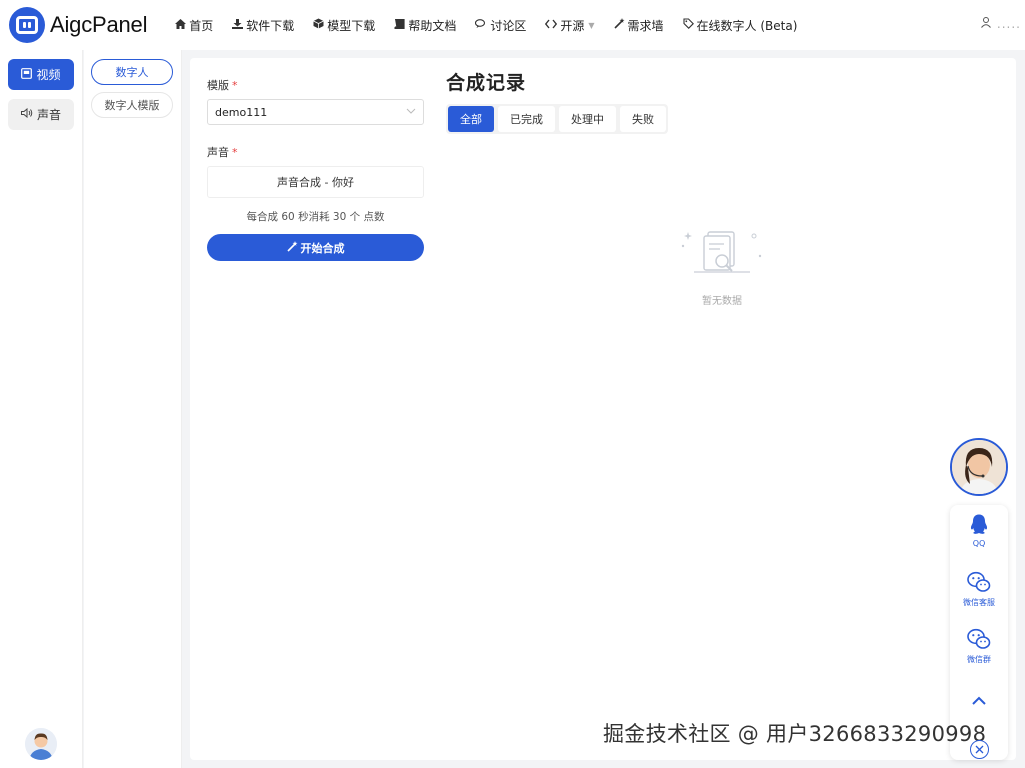 The image size is (1025, 768). I want to click on nav-demand-wall-label: 需求墙, so click(645, 25).